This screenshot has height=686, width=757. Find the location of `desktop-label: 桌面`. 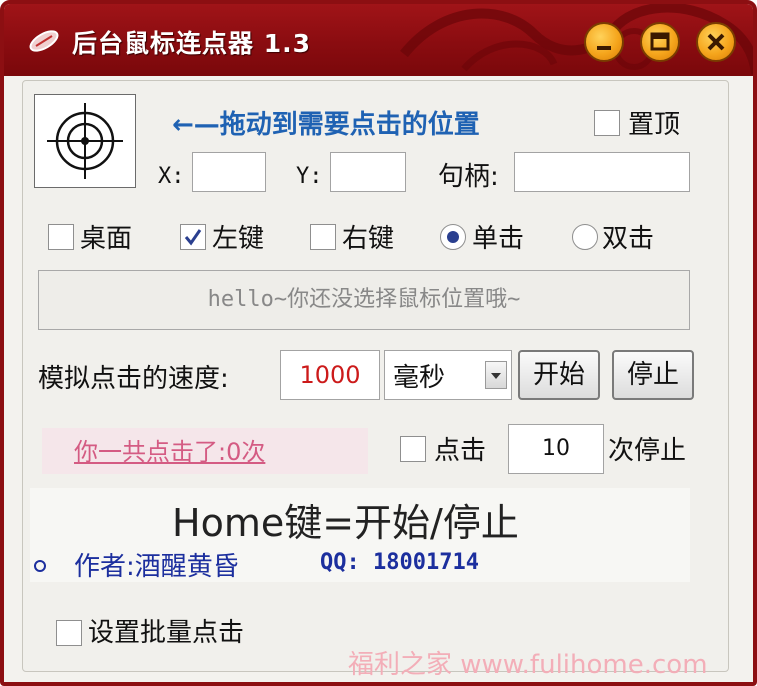

desktop-label: 桌面 is located at coordinates (106, 239).